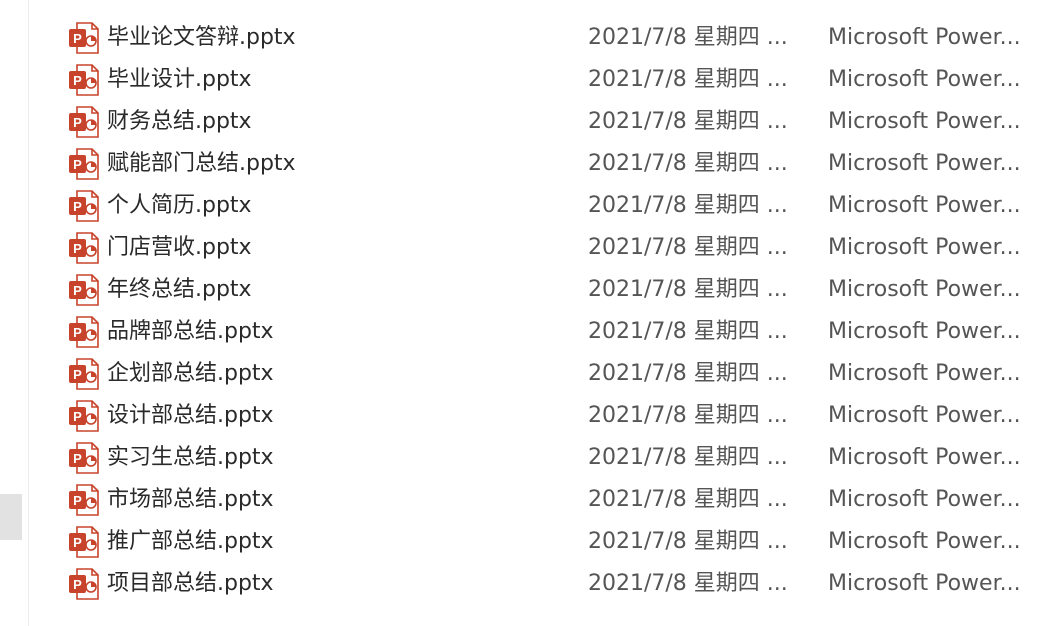 The height and width of the screenshot is (626, 1054). What do you see at coordinates (179, 205) in the screenshot?
I see `file-name: 个人简历.pptx` at bounding box center [179, 205].